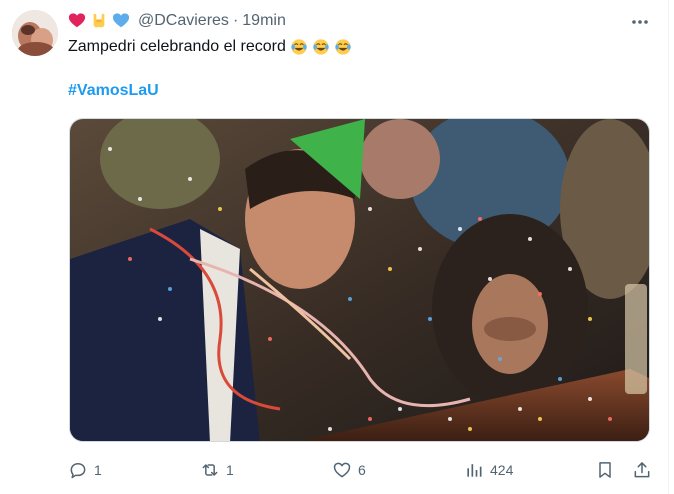  I want to click on share-icon, so click(642, 470).